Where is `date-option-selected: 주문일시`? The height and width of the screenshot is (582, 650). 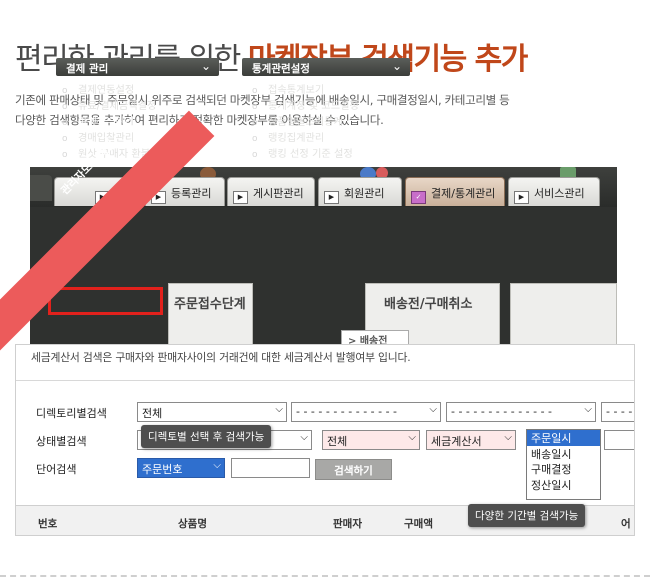
date-option-selected: 주문일시 is located at coordinates (563, 438).